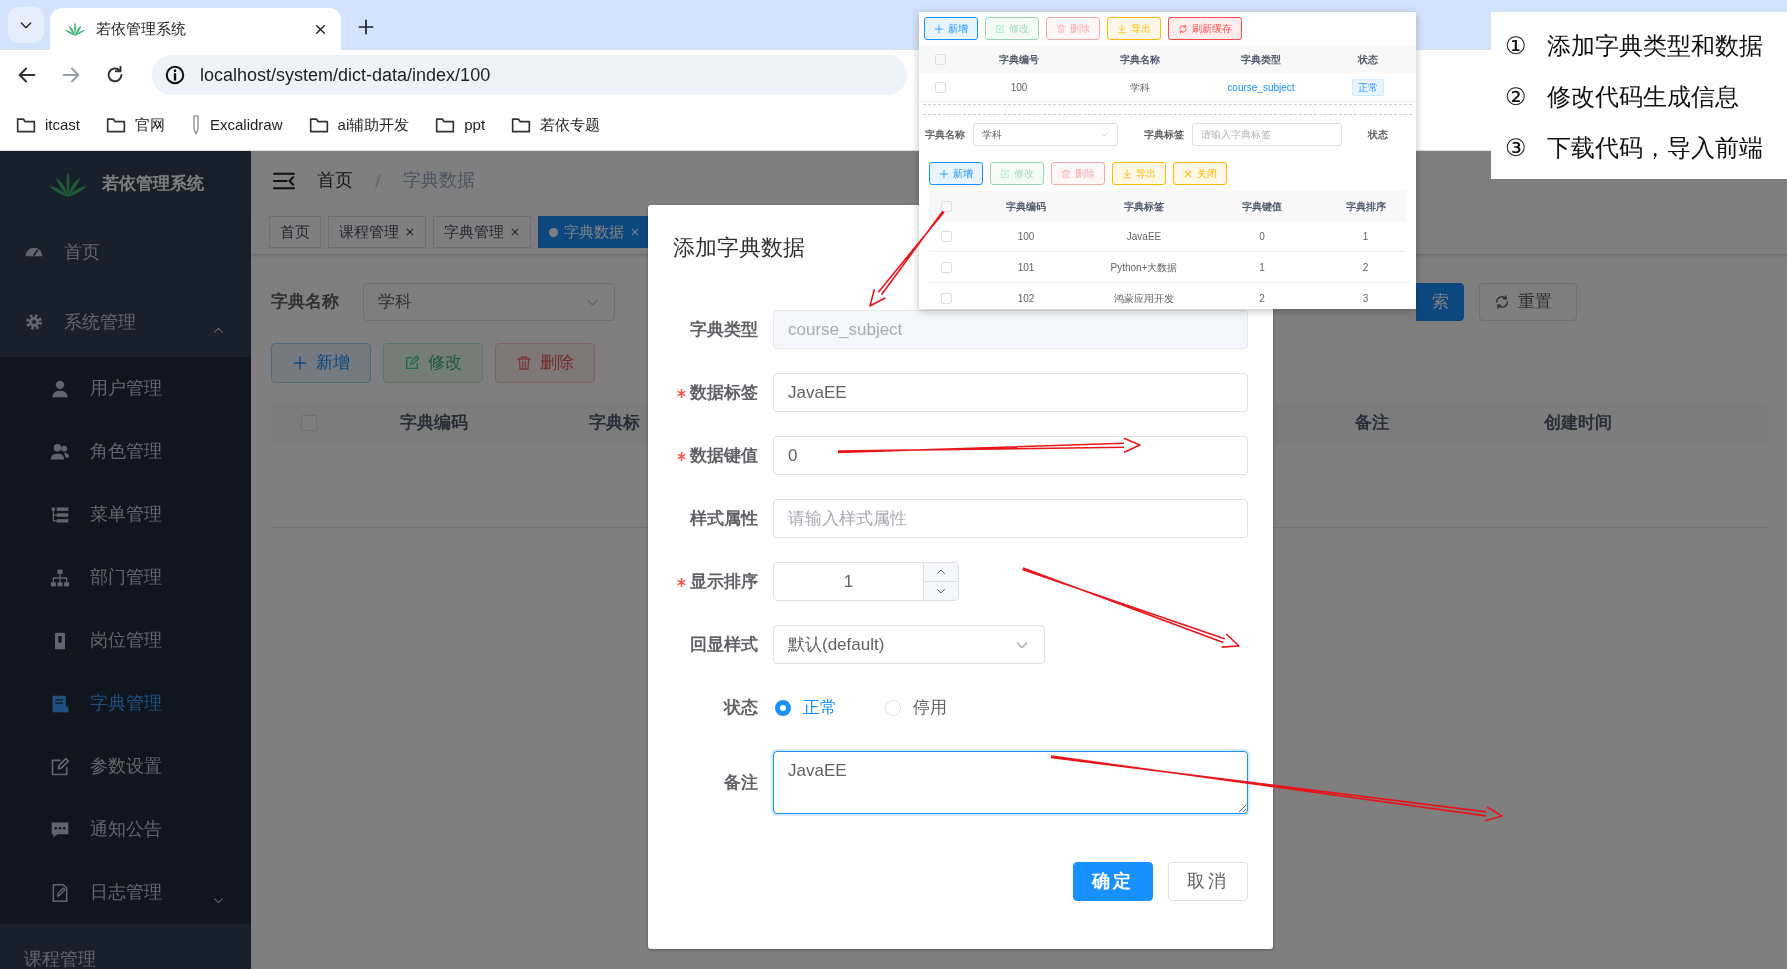  What do you see at coordinates (284, 180) in the screenshot?
I see `menu-icon` at bounding box center [284, 180].